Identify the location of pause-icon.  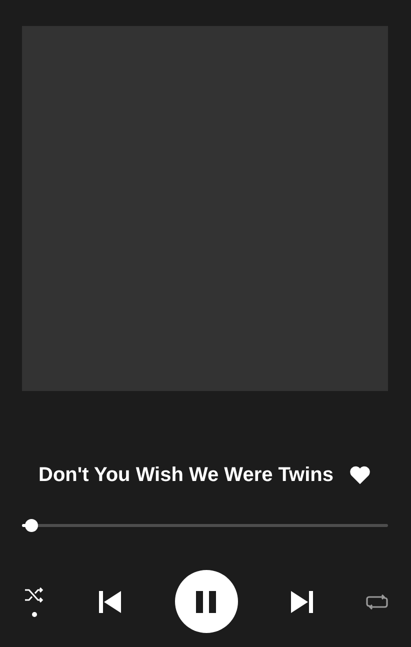
(206, 602).